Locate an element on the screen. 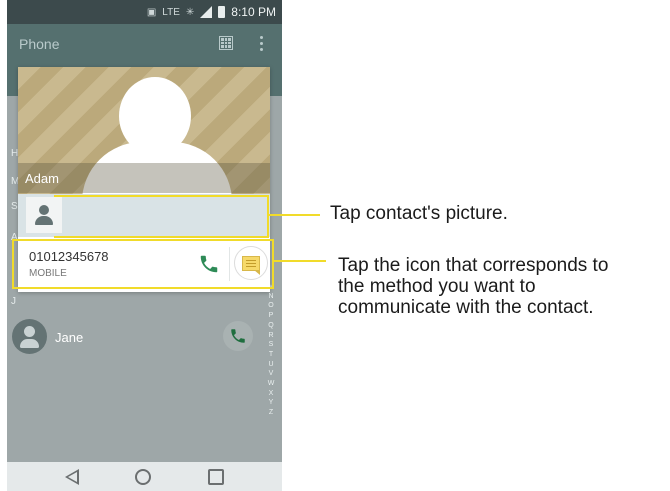 The image size is (670, 491). more-options-icon is located at coordinates (262, 43).